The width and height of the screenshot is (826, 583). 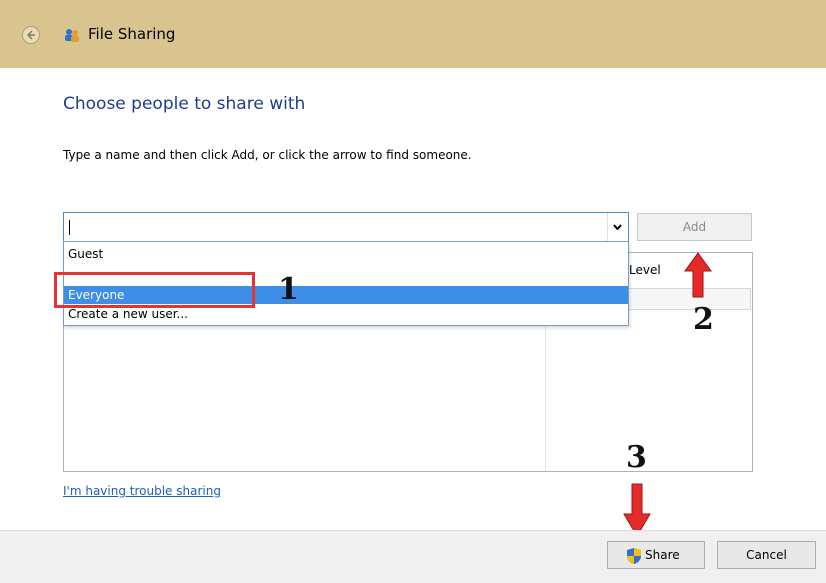 What do you see at coordinates (72, 35) in the screenshot?
I see `people-sharing-icon` at bounding box center [72, 35].